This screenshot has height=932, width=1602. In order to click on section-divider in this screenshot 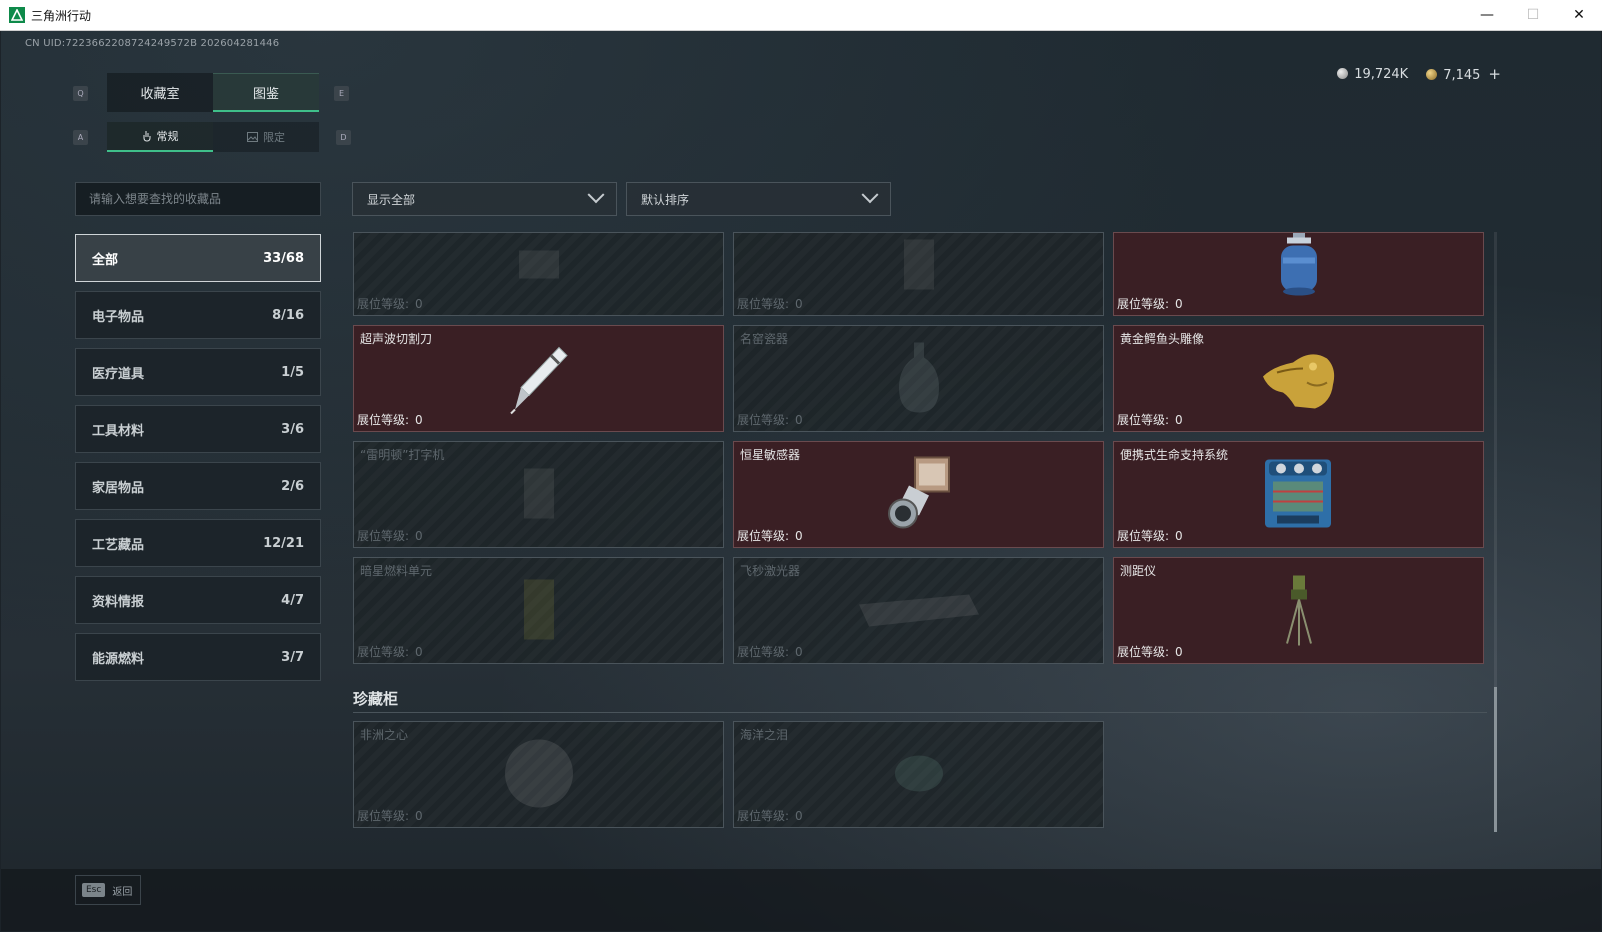, I will do `click(920, 712)`.